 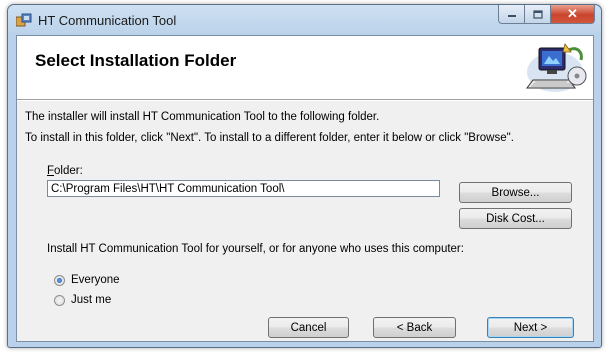 I want to click on minimize-button, so click(x=511, y=14).